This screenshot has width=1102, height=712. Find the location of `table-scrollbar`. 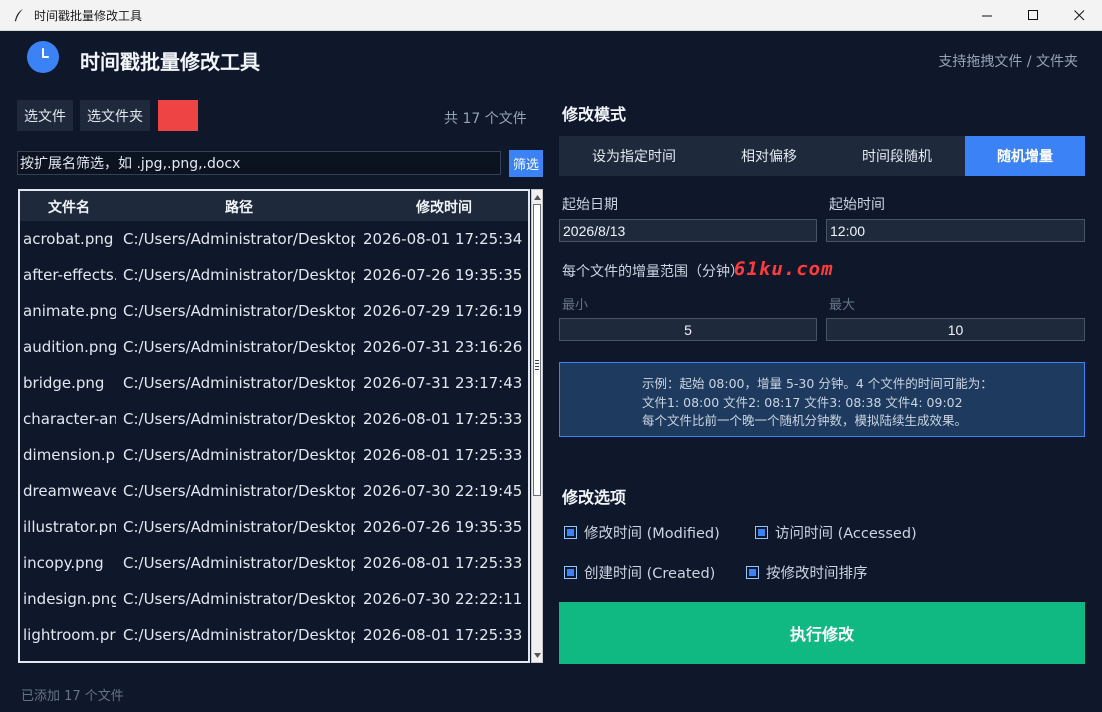

table-scrollbar is located at coordinates (537, 426).